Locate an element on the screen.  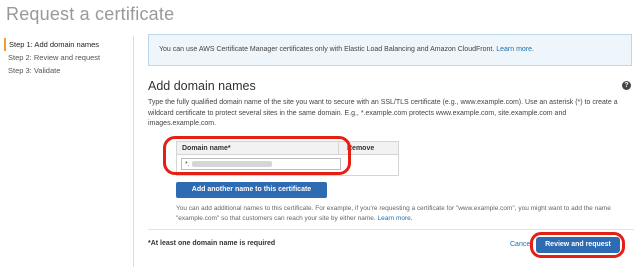
required-note: *At least one domain name is required is located at coordinates (212, 243).